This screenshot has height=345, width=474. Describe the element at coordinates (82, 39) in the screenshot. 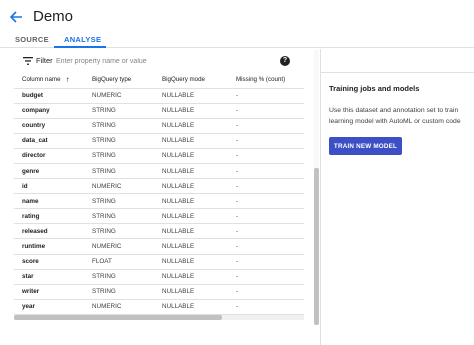

I see `tab-analyse: ANALYSE` at that location.